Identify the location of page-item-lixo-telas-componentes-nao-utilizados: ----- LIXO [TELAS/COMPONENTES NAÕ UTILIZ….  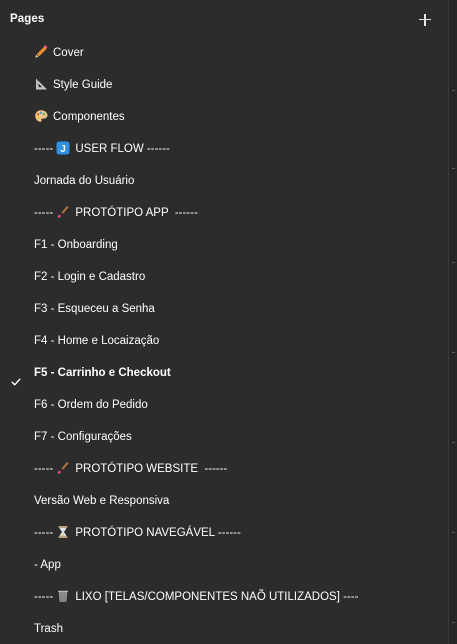
(224, 597).